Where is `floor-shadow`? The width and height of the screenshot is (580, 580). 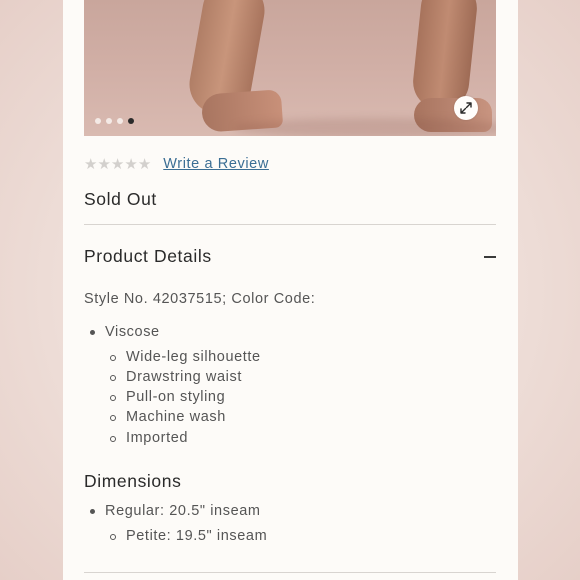
floor-shadow is located at coordinates (365, 127).